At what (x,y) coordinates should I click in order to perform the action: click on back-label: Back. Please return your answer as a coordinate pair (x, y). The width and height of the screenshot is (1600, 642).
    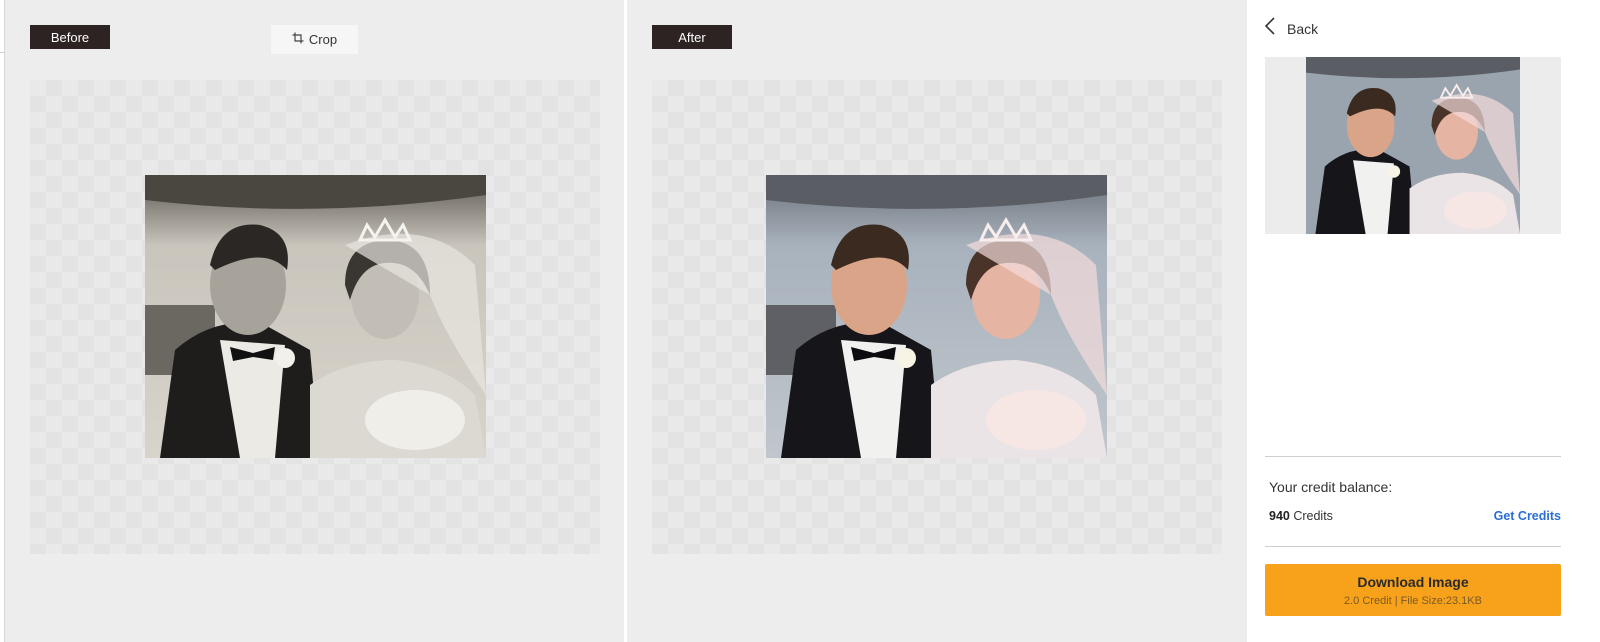
    Looking at the image, I should click on (1303, 28).